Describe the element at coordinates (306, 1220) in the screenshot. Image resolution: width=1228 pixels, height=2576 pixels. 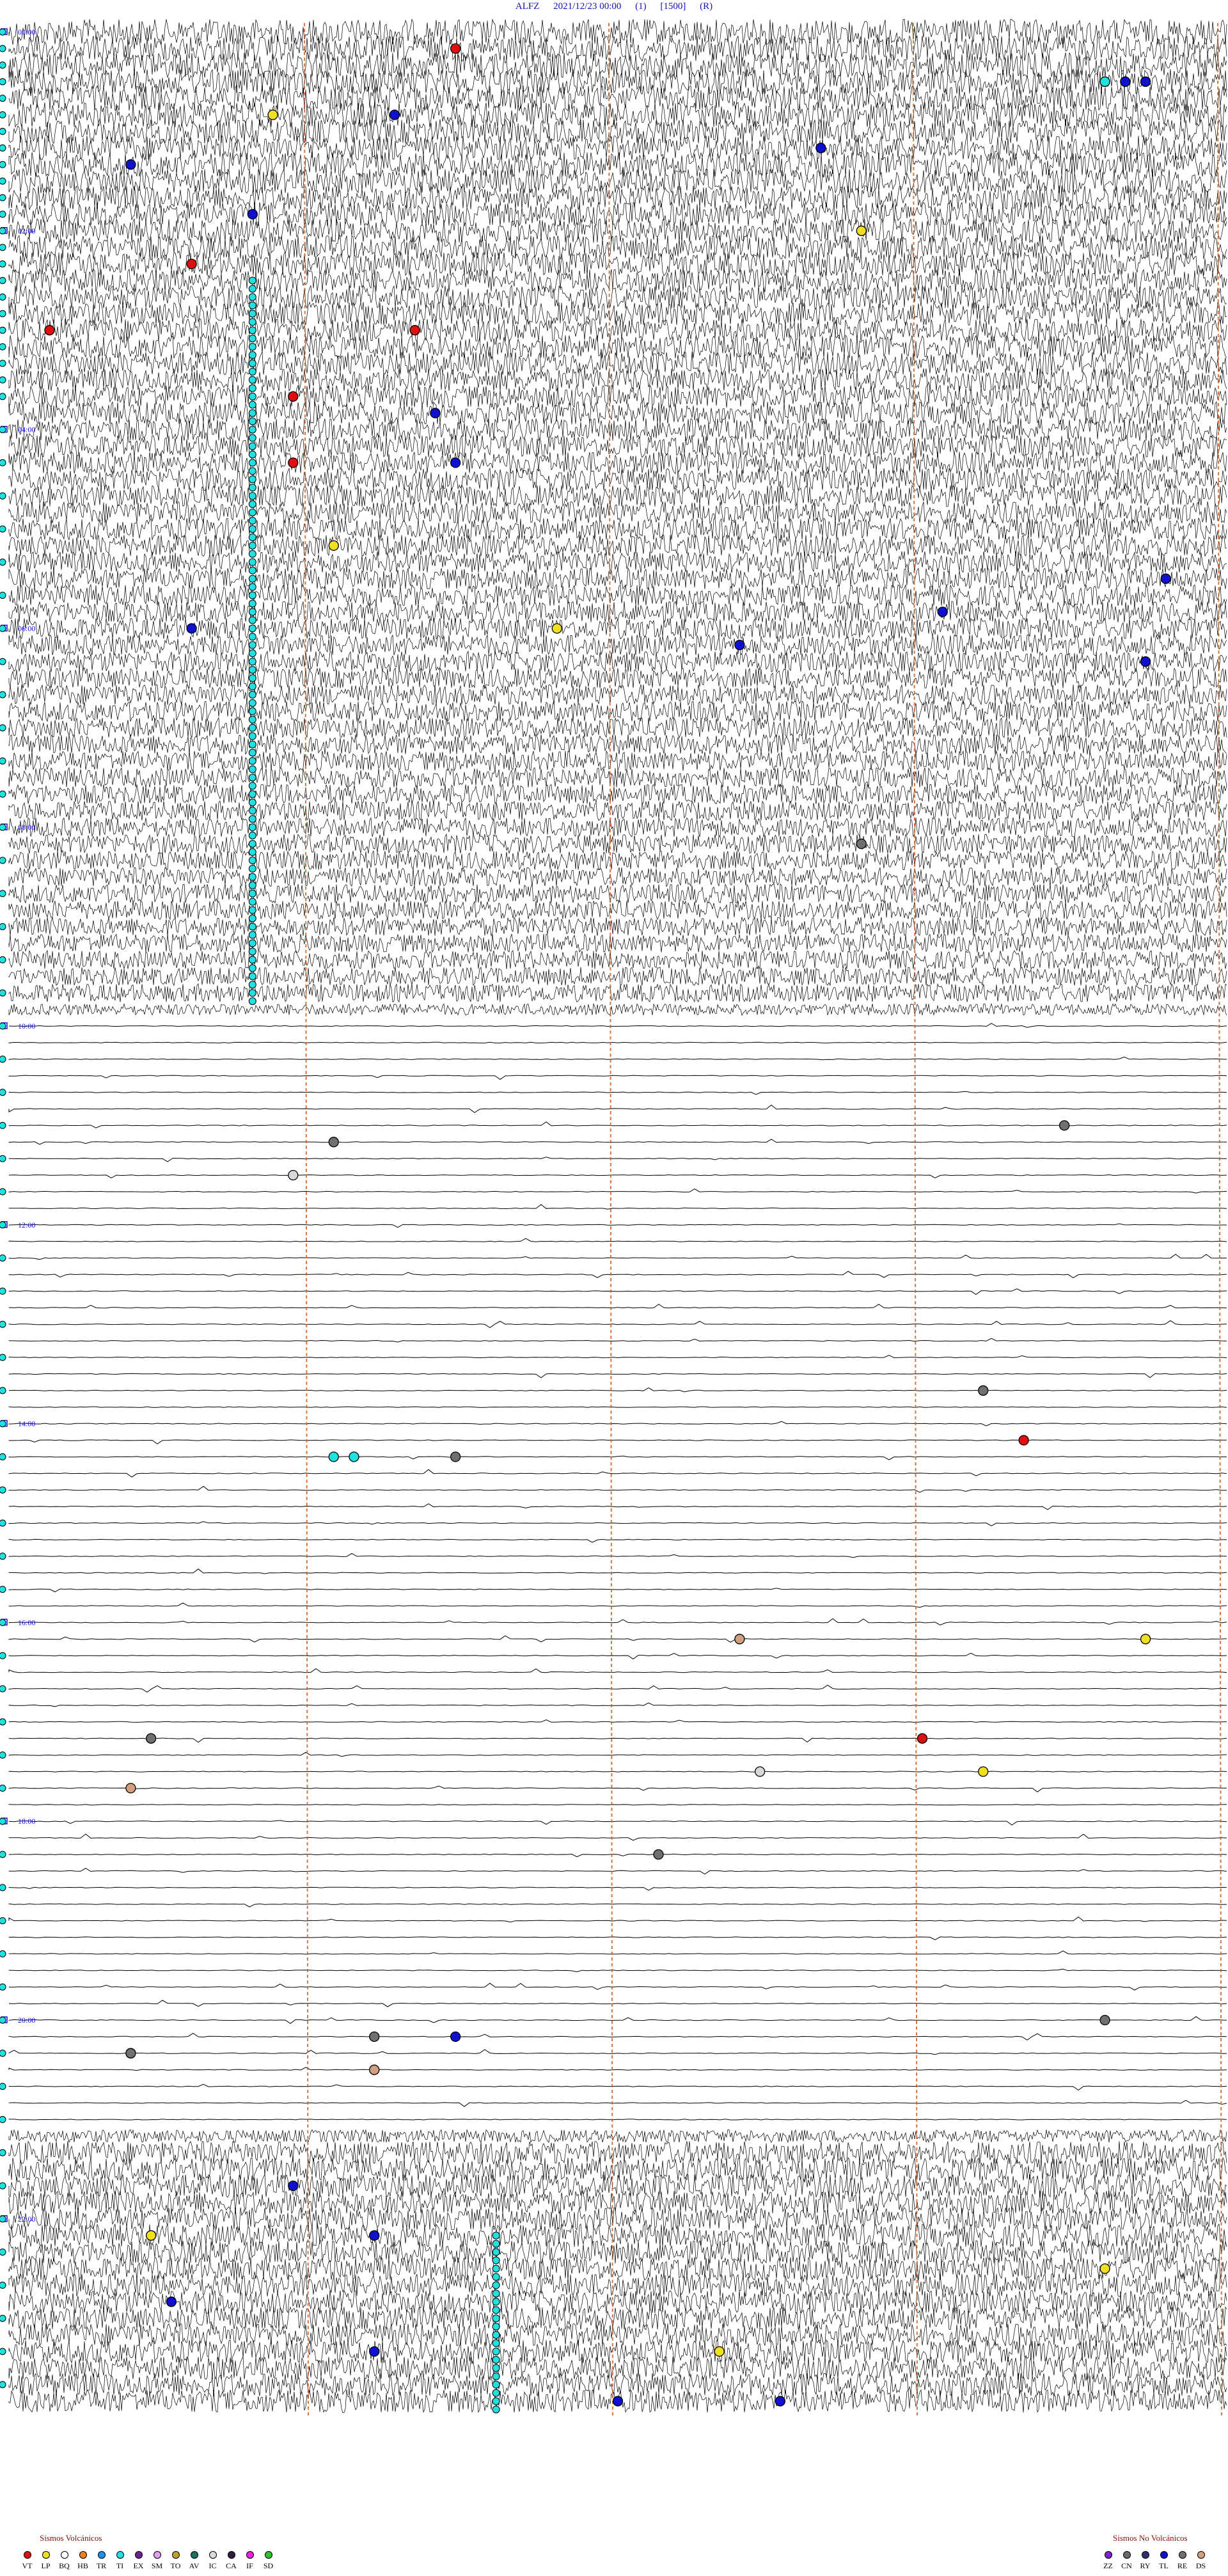
I see `minute-marker-line` at that location.